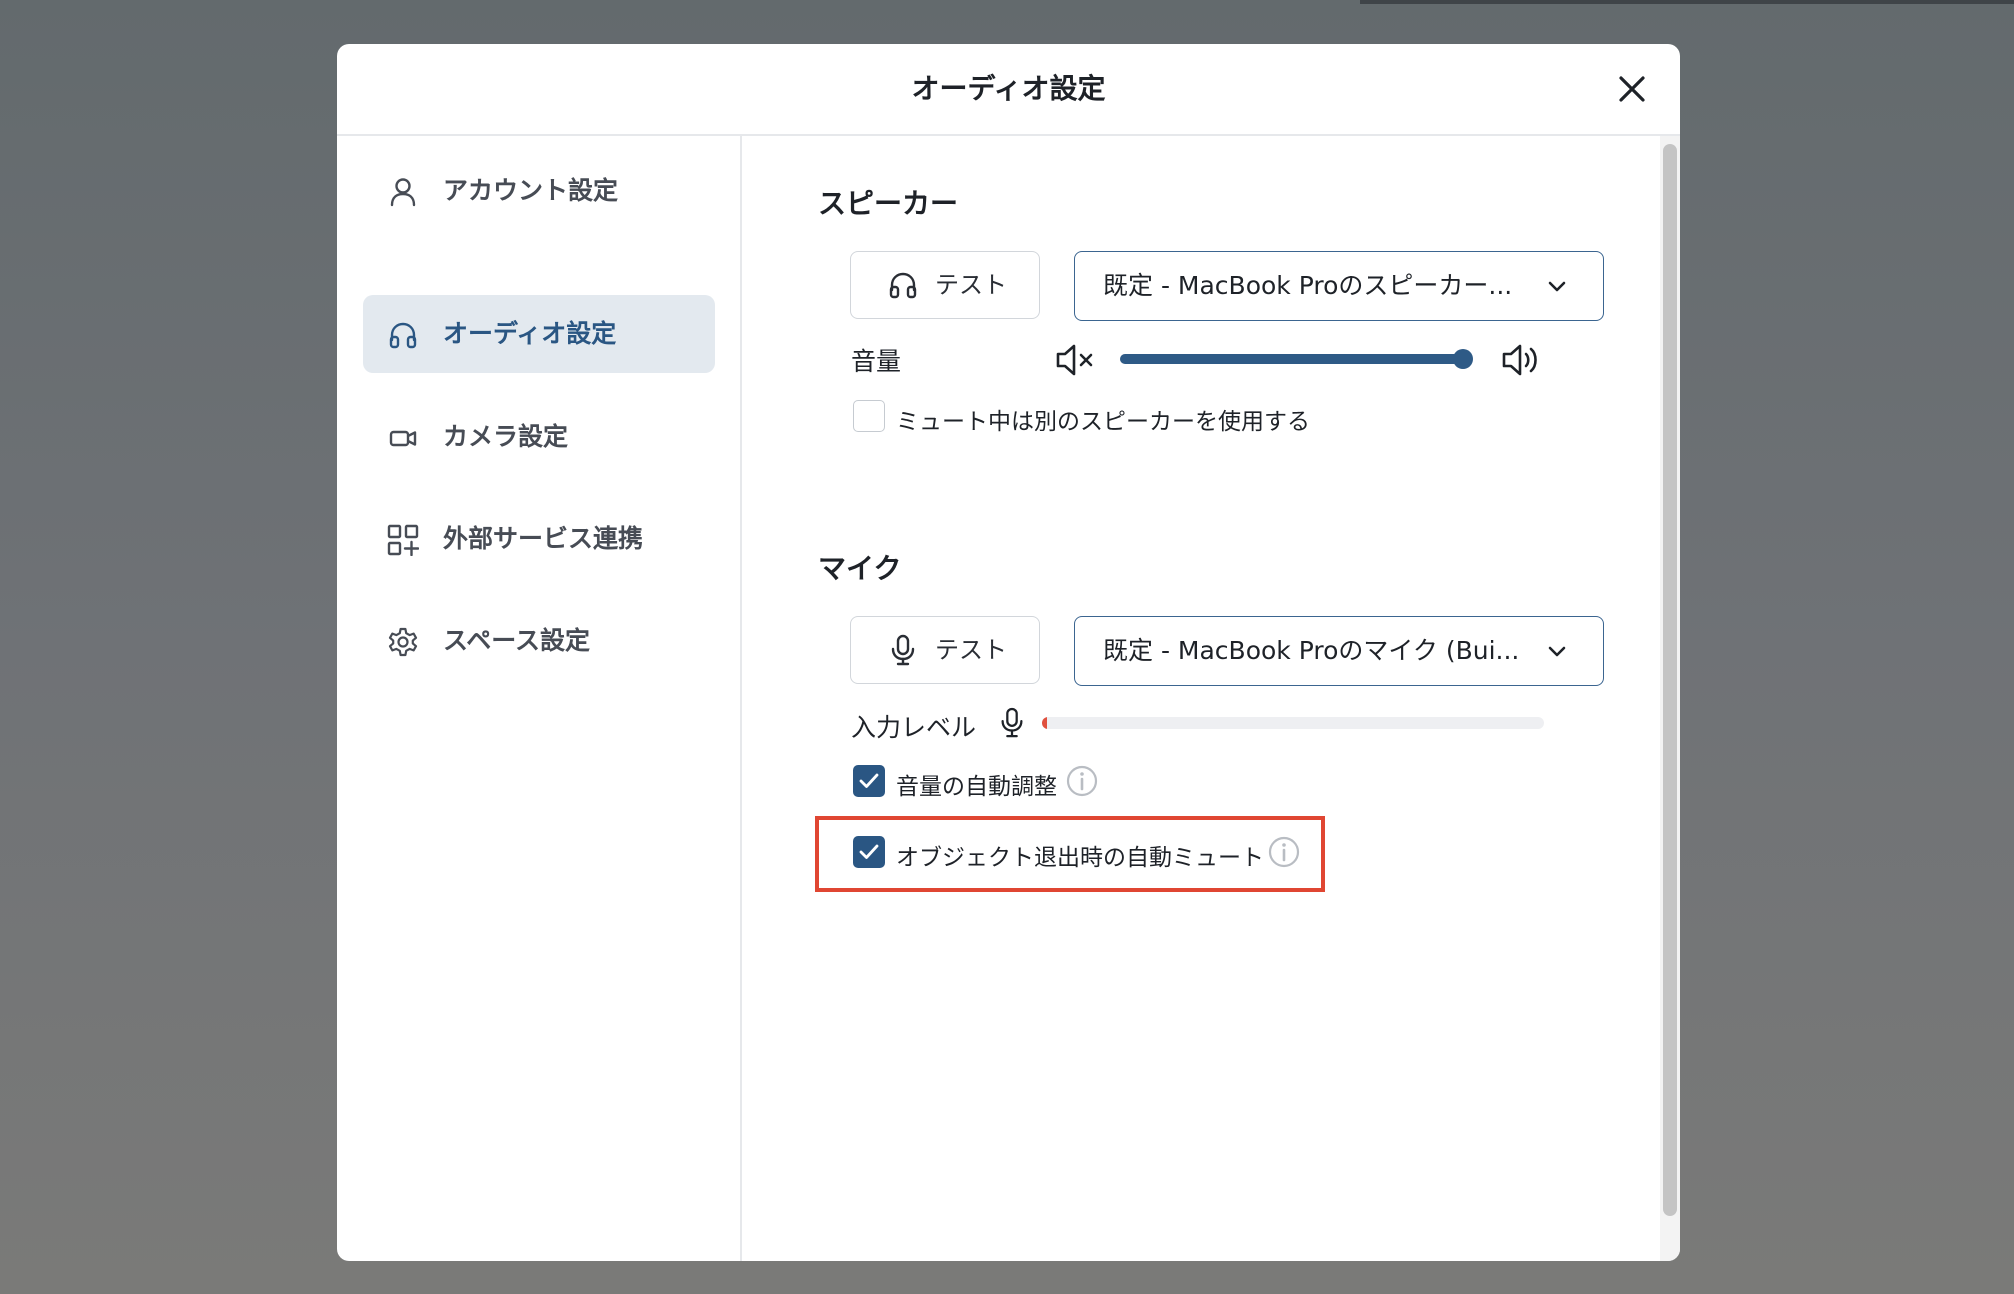  I want to click on sidebar-item-space: スペース設定, so click(539, 641).